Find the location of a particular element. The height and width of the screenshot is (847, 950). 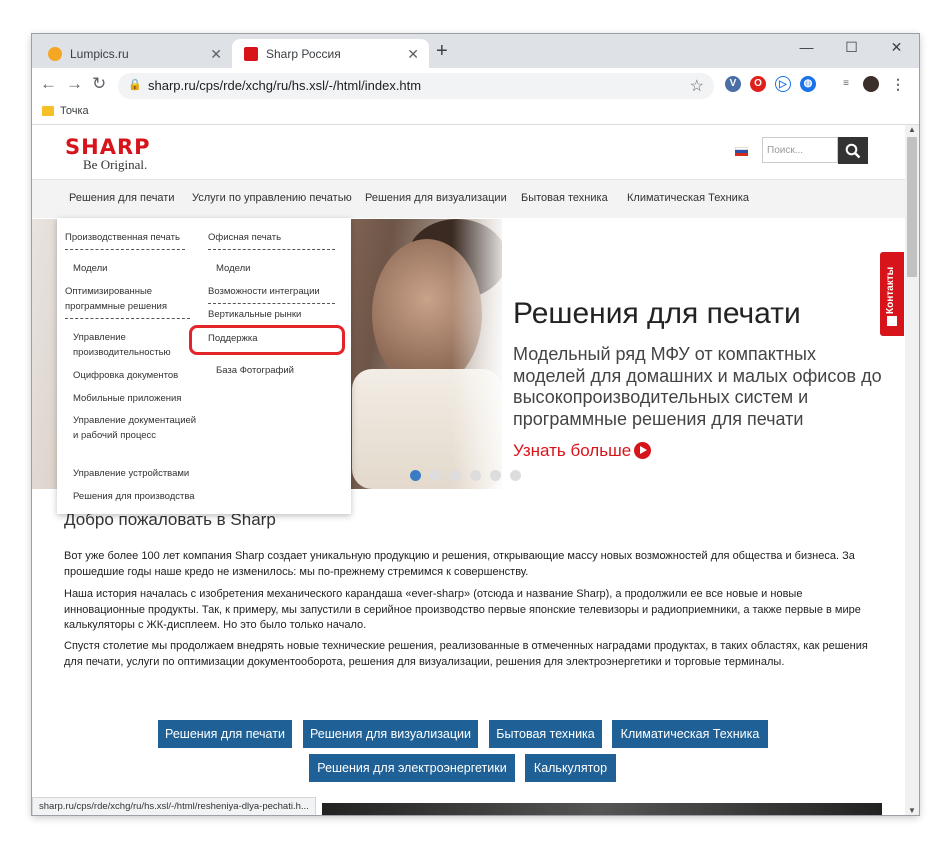

contacts-label: Контакты is located at coordinates (890, 290).